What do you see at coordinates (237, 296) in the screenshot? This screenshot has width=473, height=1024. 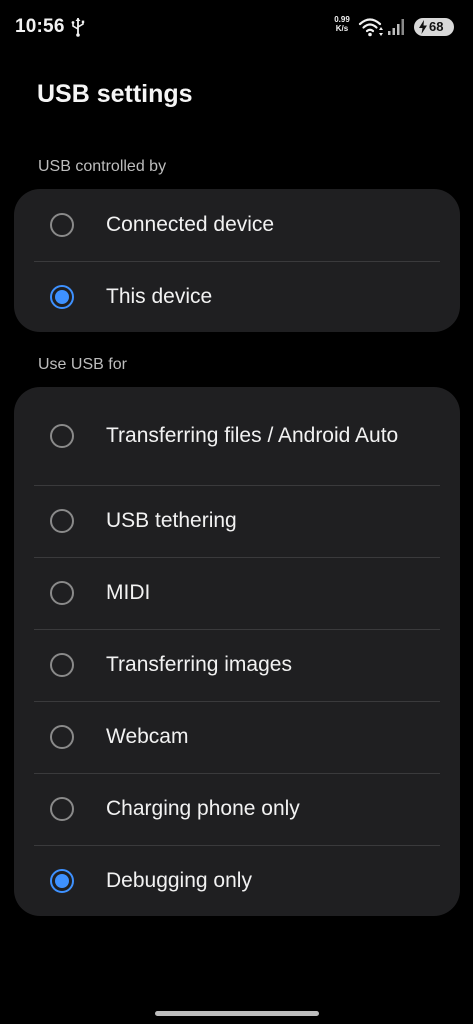 I see `option-this-device: This device` at bounding box center [237, 296].